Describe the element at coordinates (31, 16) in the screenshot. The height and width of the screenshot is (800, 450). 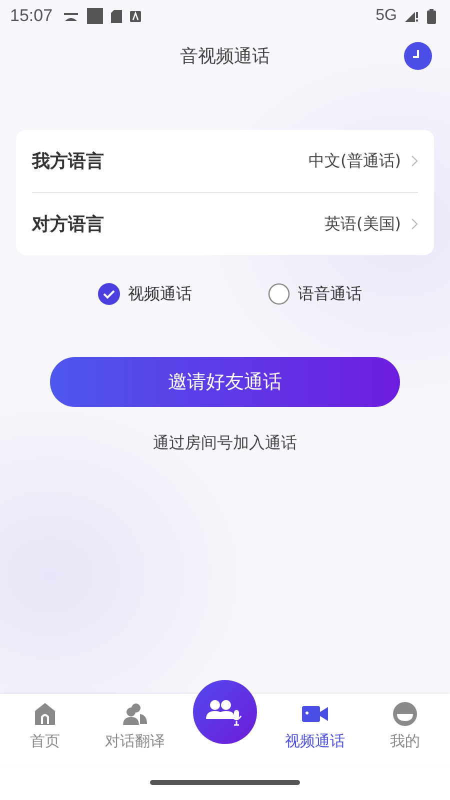
I see `status-time: 15:07` at that location.